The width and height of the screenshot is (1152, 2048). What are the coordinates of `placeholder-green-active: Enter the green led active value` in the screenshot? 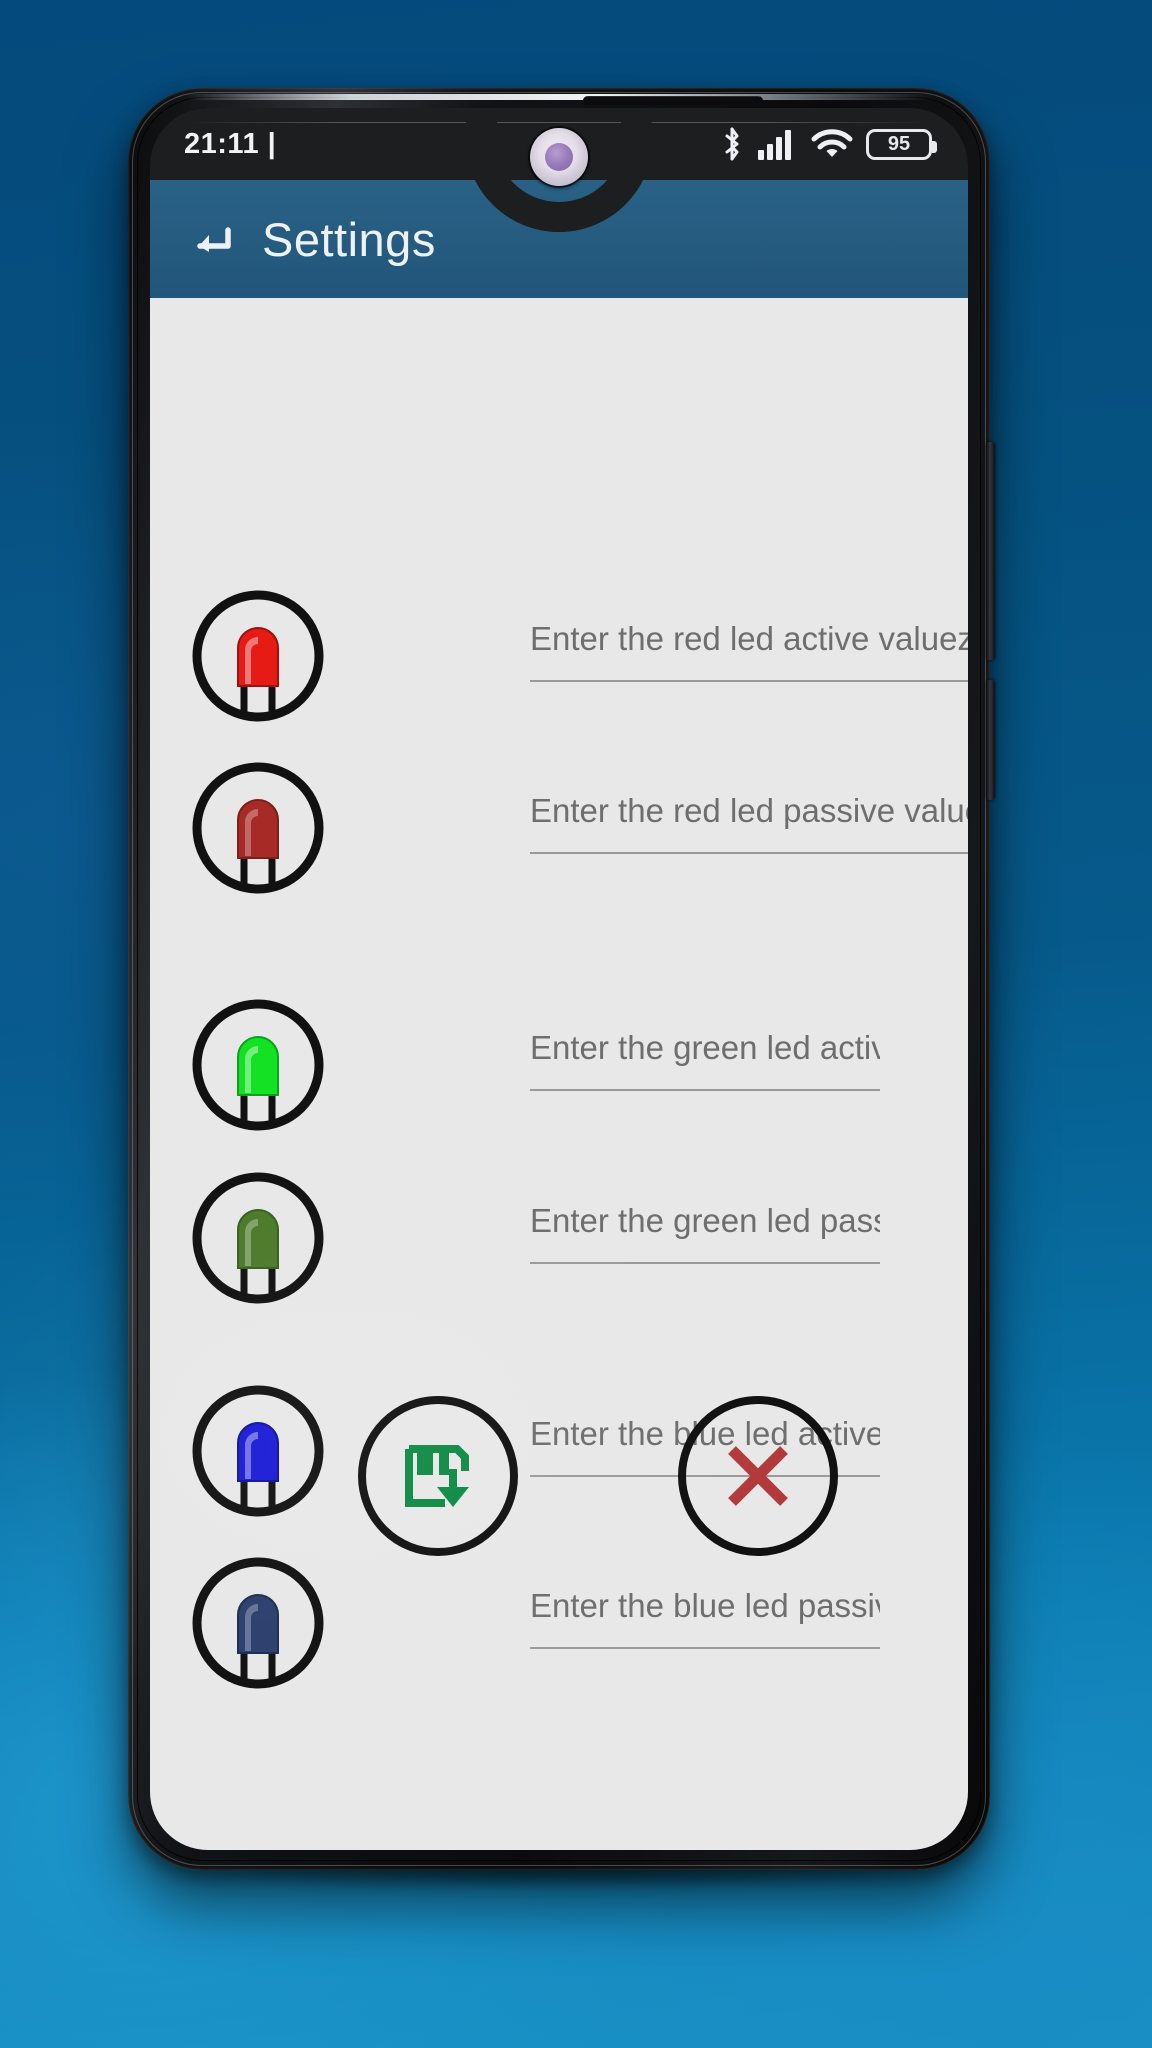 It's located at (705, 1047).